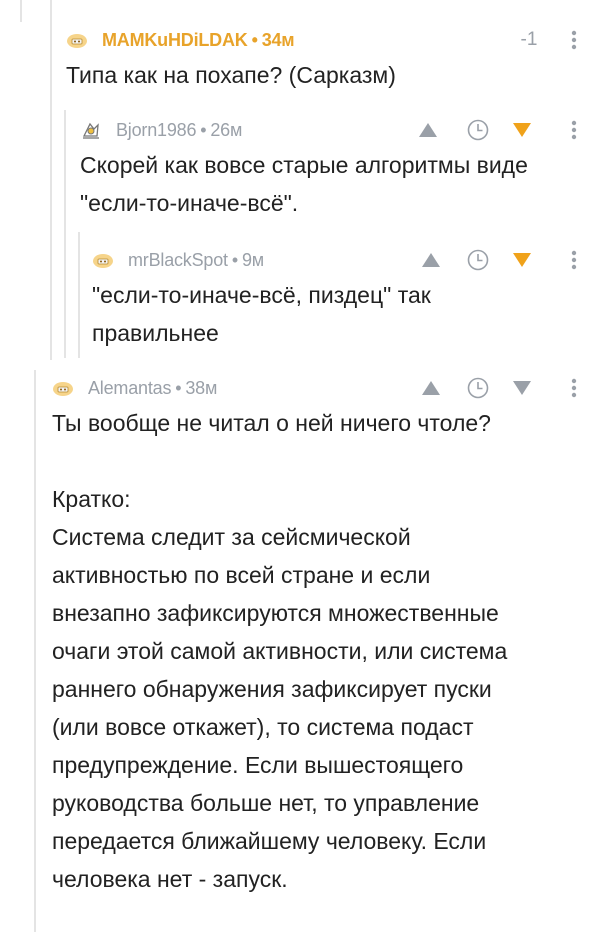 The width and height of the screenshot is (600, 932). What do you see at coordinates (252, 259) in the screenshot?
I see `comment-time: 9м` at bounding box center [252, 259].